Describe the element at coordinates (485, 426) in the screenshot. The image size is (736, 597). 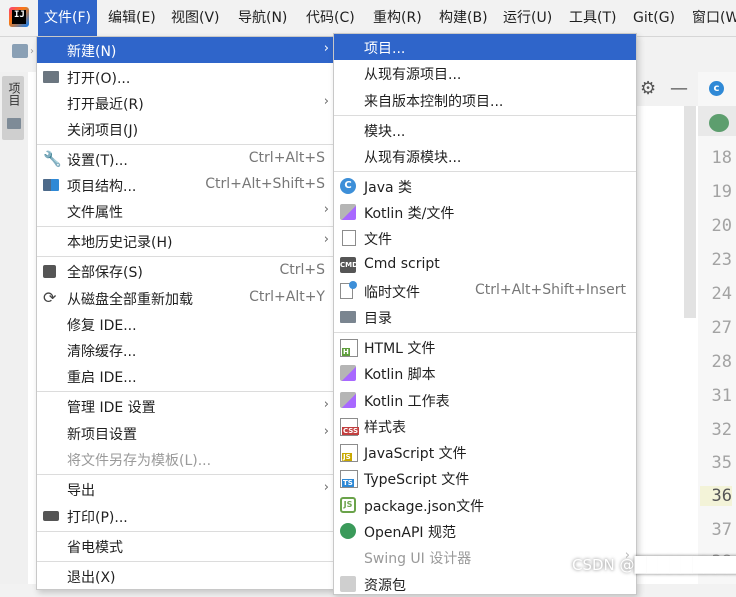
I see `submenu-item-stylesheet: CSS 样式表` at that location.